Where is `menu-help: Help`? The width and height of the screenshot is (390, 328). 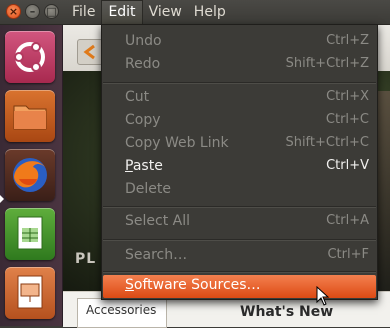 menu-help: Help is located at coordinates (210, 12).